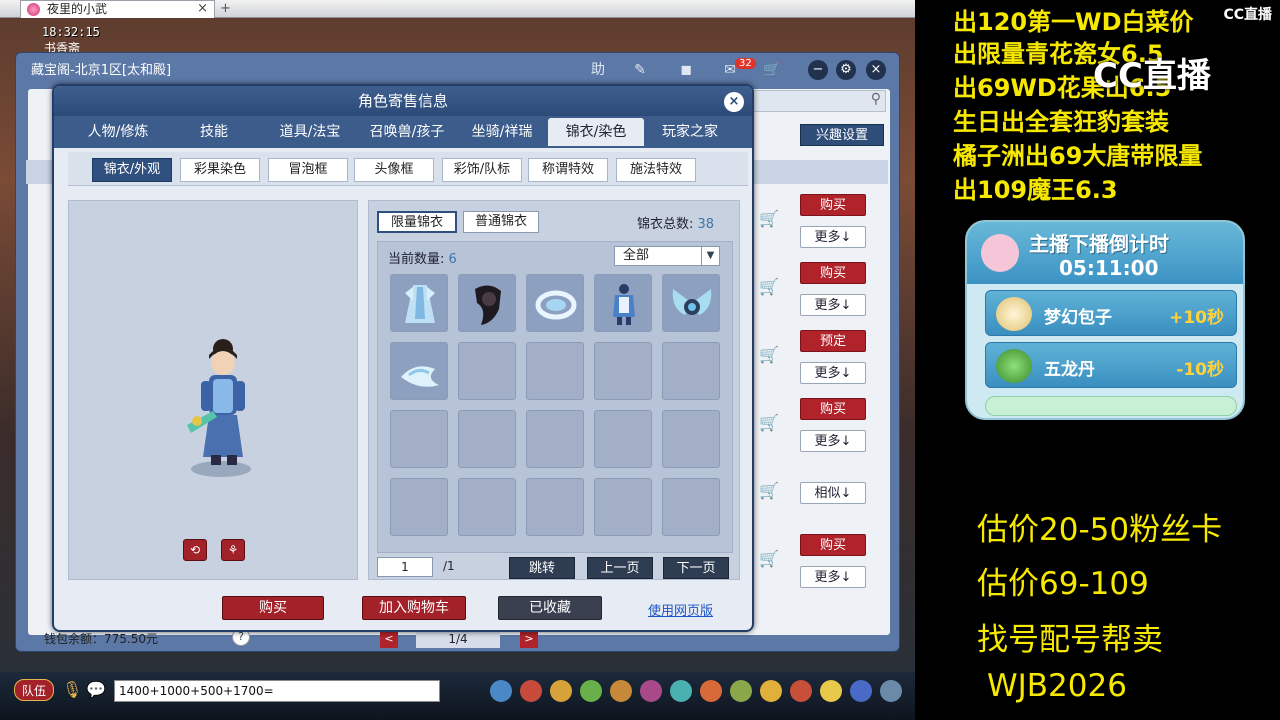 The height and width of the screenshot is (720, 1280). I want to click on stop-icon: ◼, so click(686, 70).